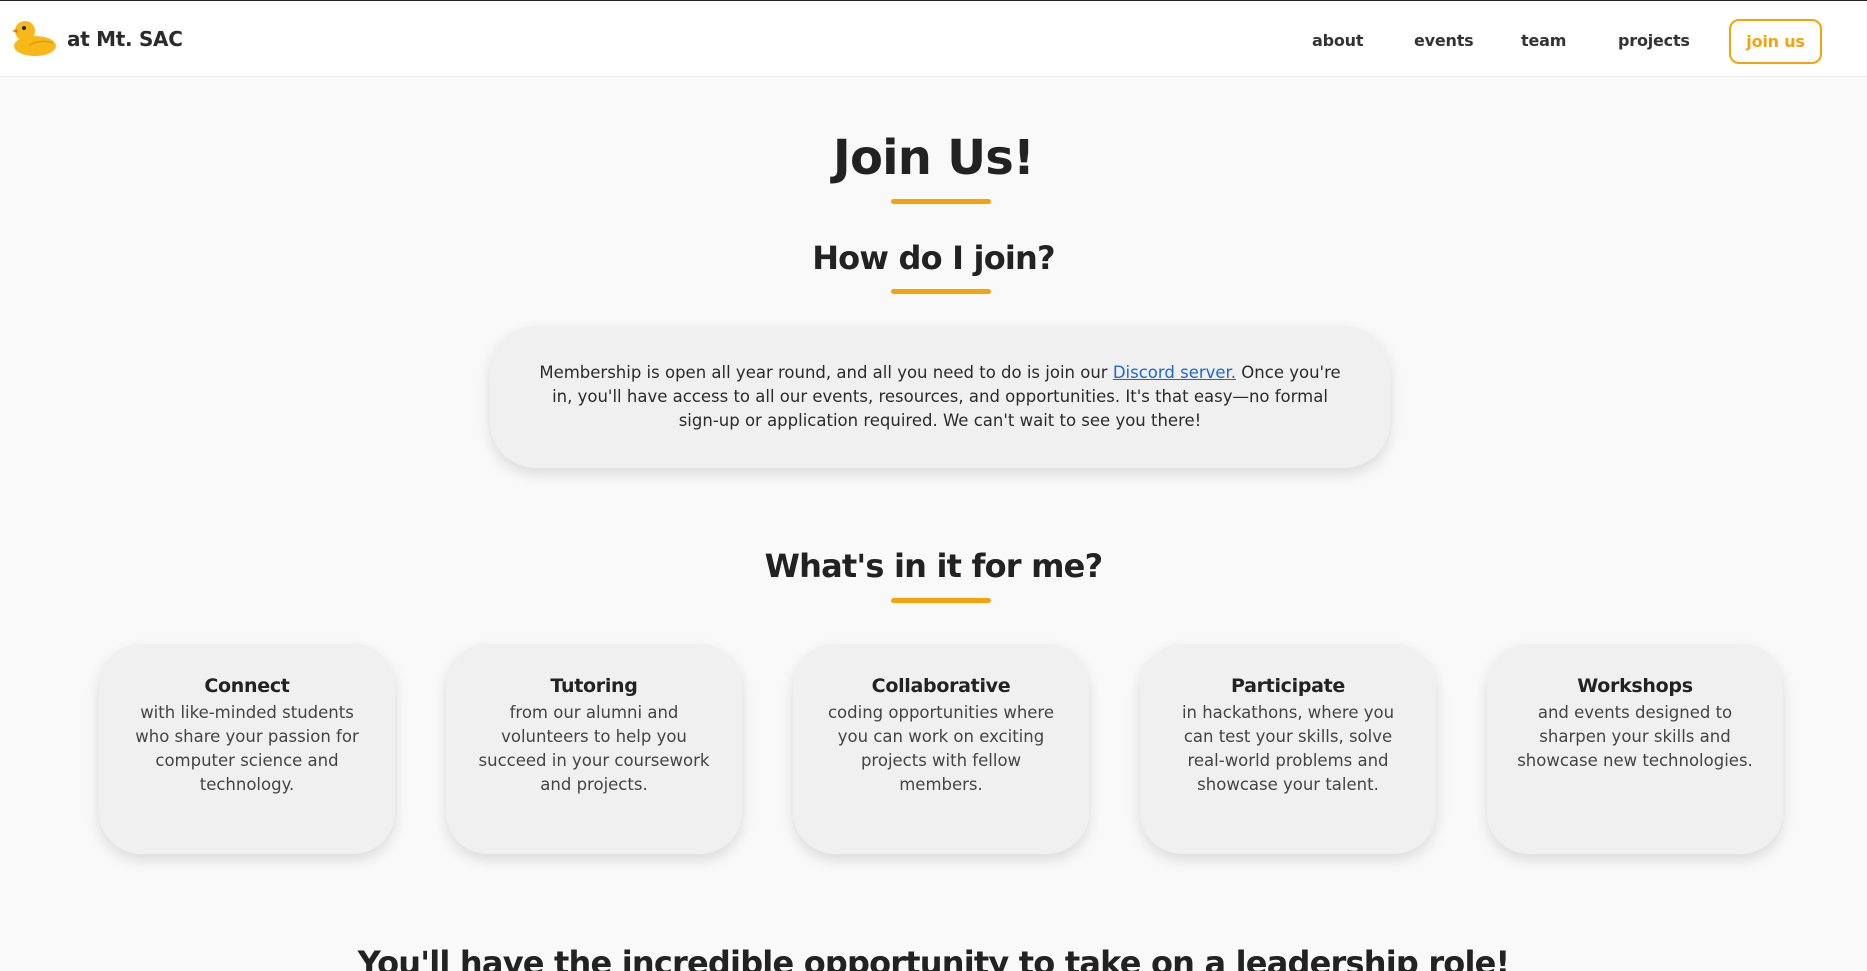 The width and height of the screenshot is (1867, 971). What do you see at coordinates (594, 686) in the screenshot?
I see `benefit-title: Tutoring` at bounding box center [594, 686].